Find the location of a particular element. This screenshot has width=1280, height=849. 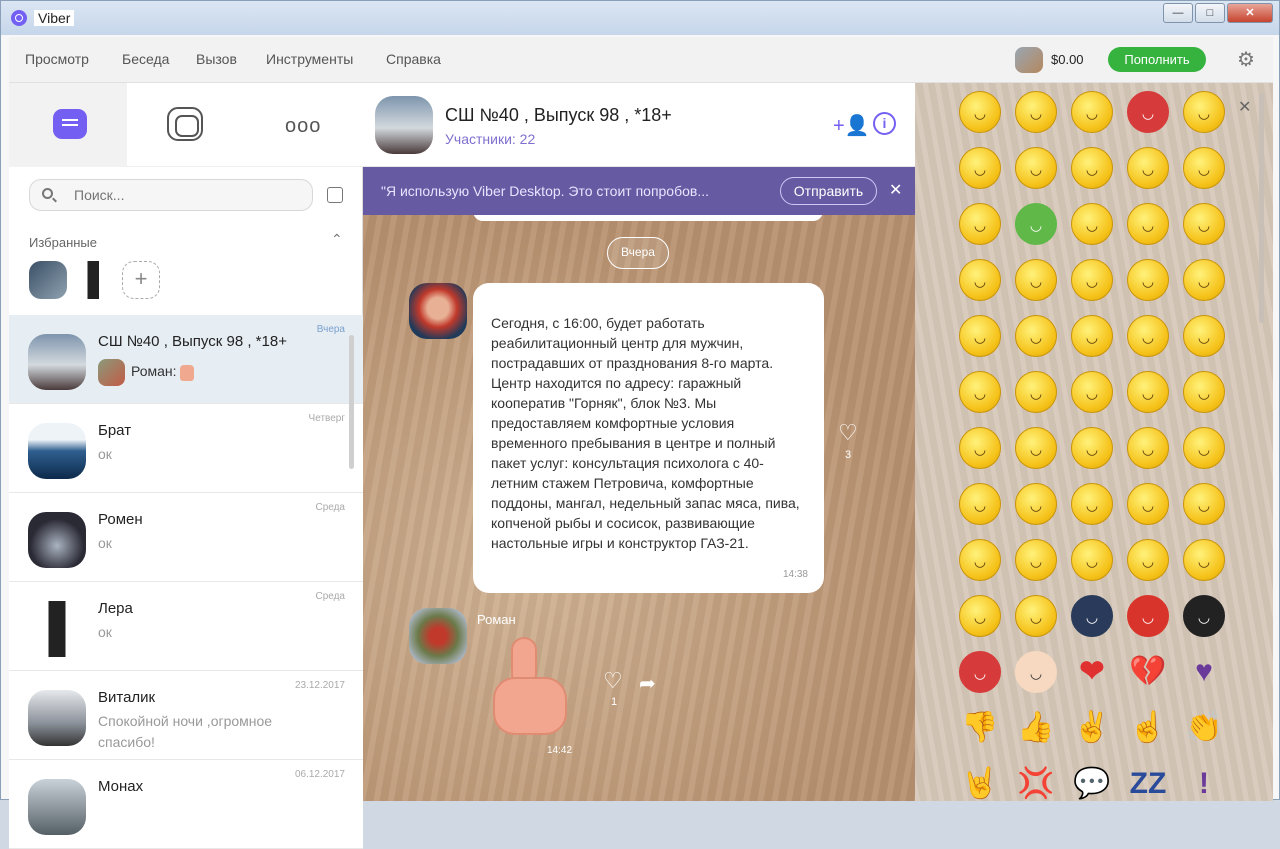

kiss-emoji-icon: ◡ is located at coordinates (1092, 392).